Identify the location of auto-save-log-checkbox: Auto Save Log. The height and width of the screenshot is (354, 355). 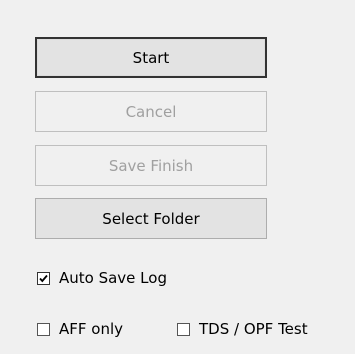
(102, 278).